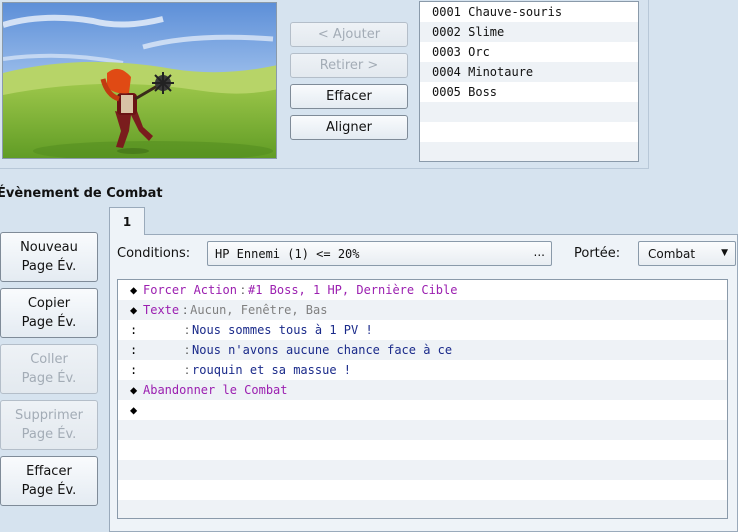  I want to click on event-command-row: :: Nous sommes tous à 1 PV !, so click(422, 330).